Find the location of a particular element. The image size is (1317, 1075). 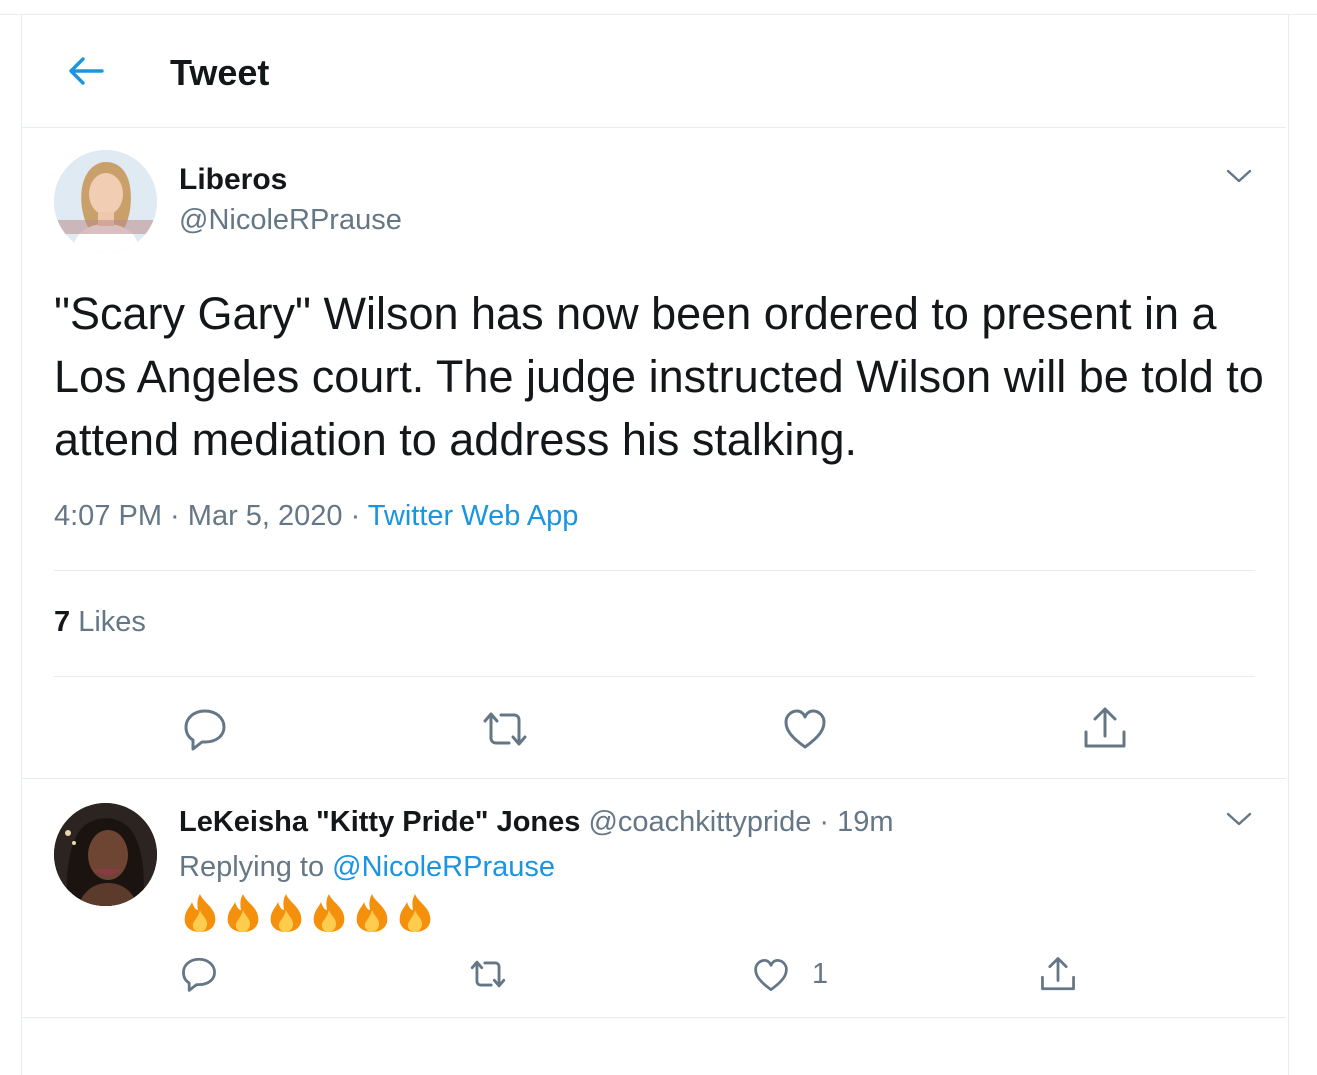

replying-to-mention: @NicoleRPrause is located at coordinates (443, 867).